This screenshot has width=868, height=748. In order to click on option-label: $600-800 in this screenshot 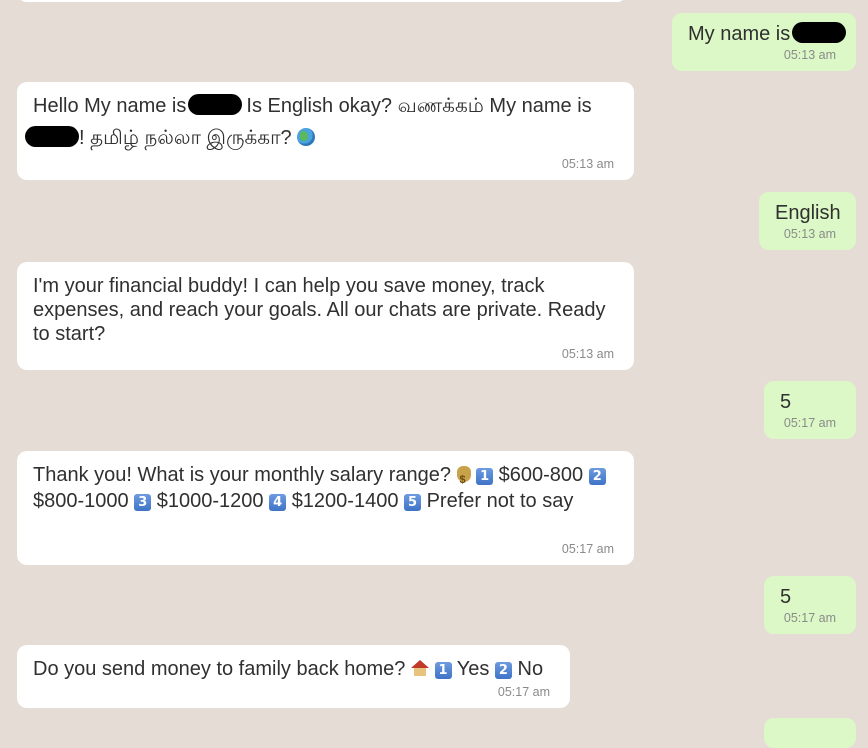, I will do `click(541, 475)`.